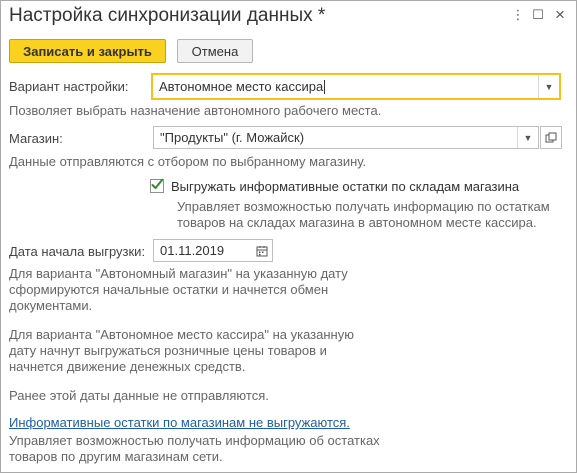 Image resolution: width=577 pixels, height=473 pixels. Describe the element at coordinates (192, 250) in the screenshot. I see `start-date-value: 01.11.2019` at that location.